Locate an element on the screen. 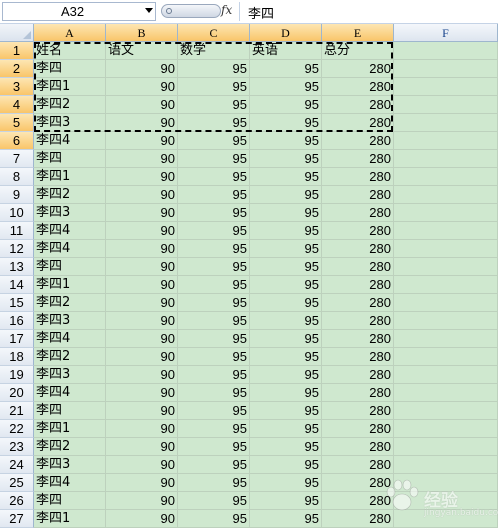 This screenshot has width=498, height=530. cell-d15: 95 is located at coordinates (286, 303).